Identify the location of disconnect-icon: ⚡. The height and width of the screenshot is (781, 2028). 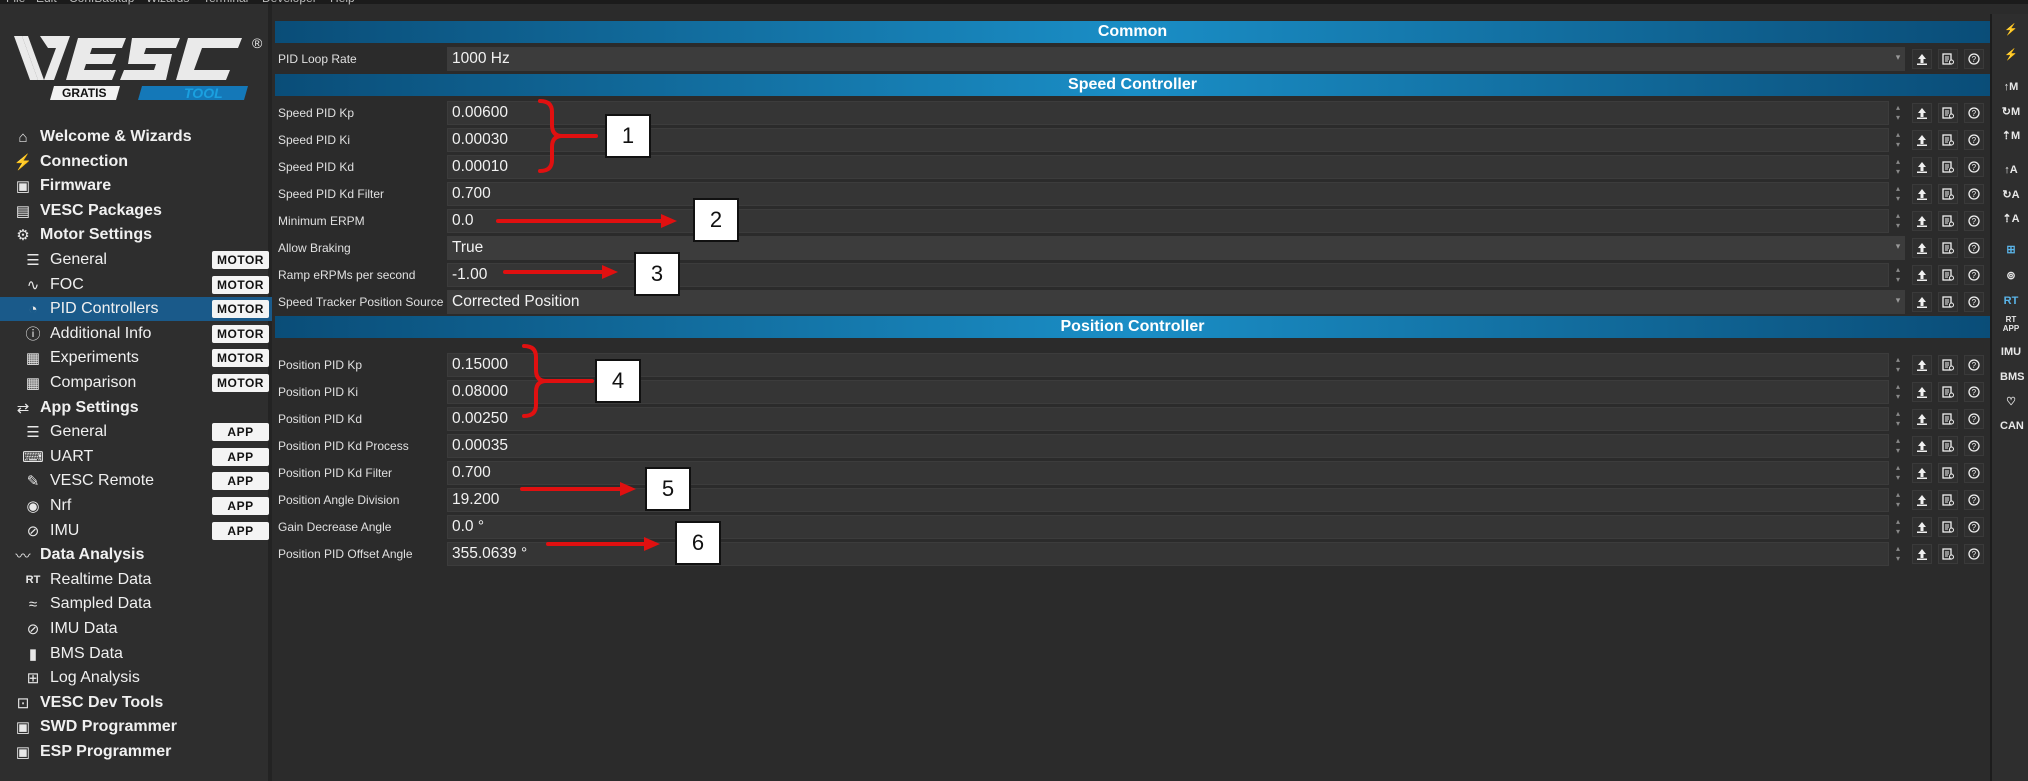
(2011, 55).